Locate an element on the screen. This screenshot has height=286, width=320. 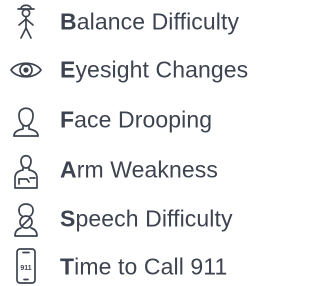
list-item-balance: Balance Difficulty is located at coordinates (148, 22).